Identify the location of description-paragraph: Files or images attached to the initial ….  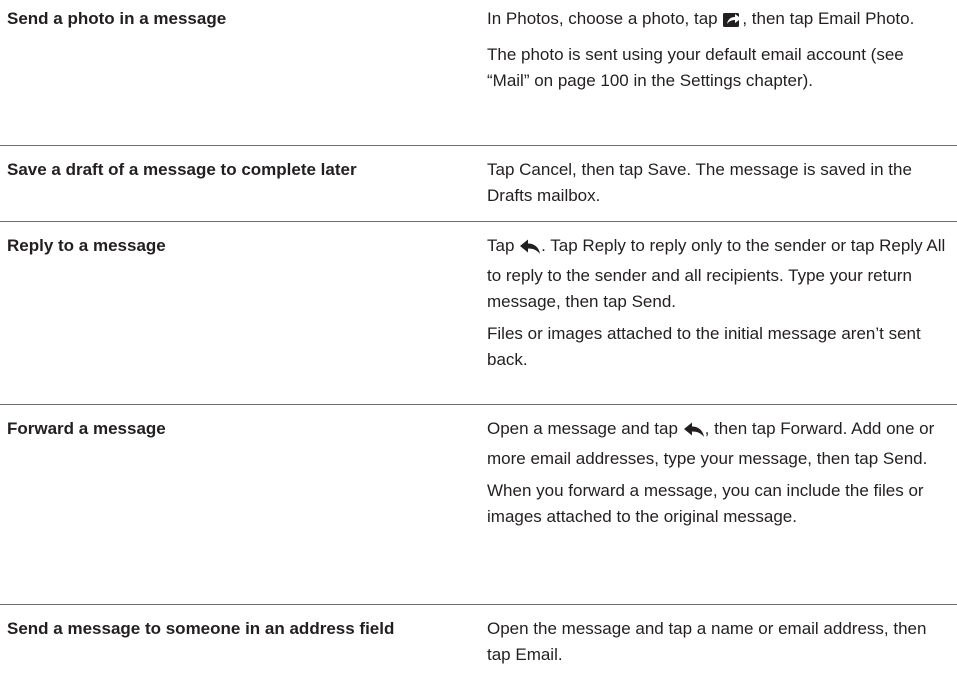
(704, 346).